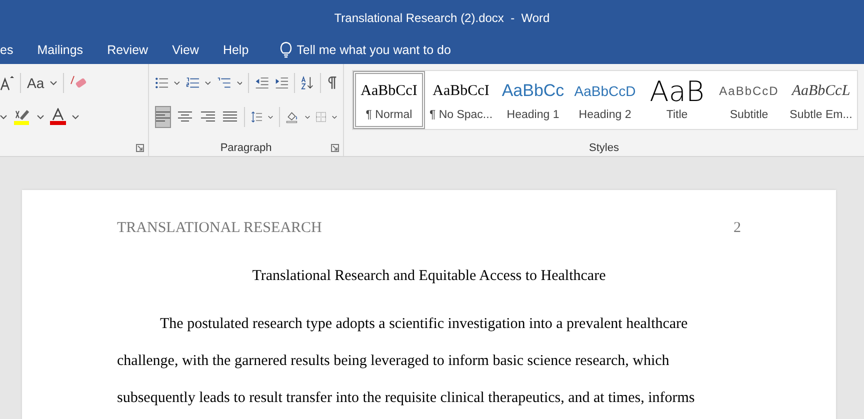 The width and height of the screenshot is (864, 419). What do you see at coordinates (7, 83) in the screenshot?
I see `grow-font-icon` at bounding box center [7, 83].